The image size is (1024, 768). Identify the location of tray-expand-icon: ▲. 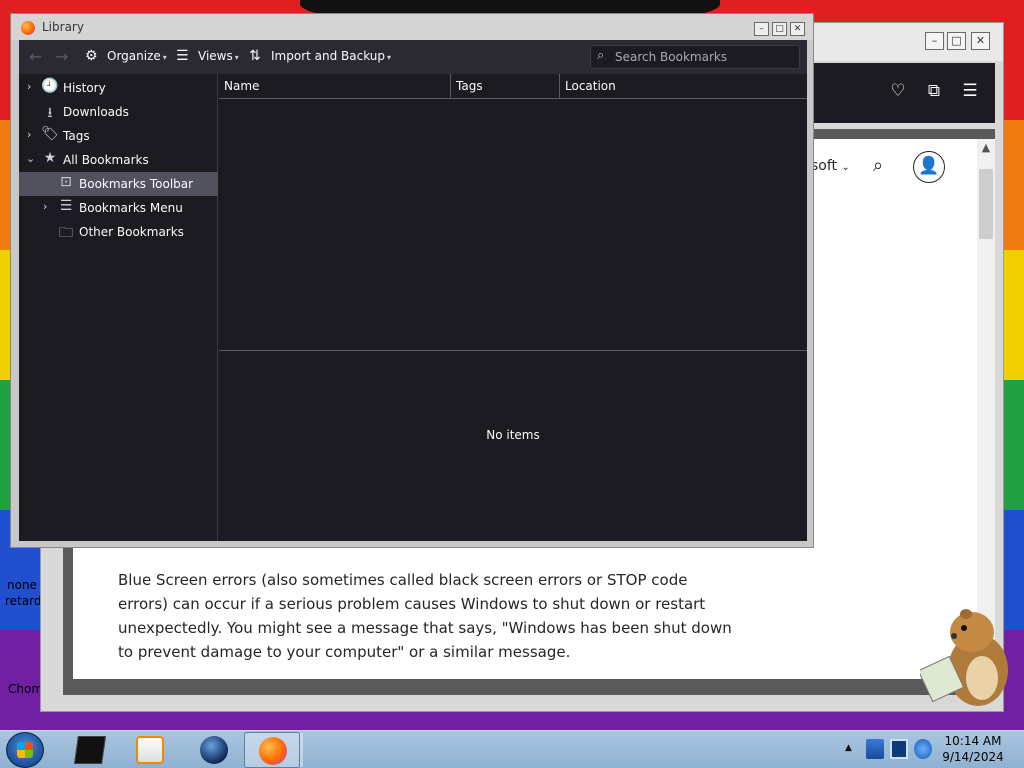
(848, 748).